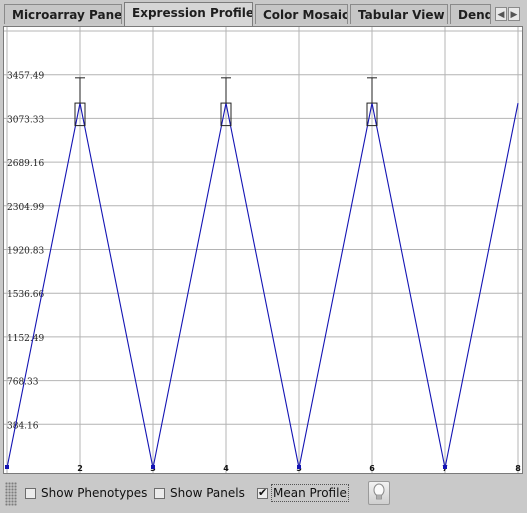 The height and width of the screenshot is (513, 527). I want to click on y-tick-label: 2304.99, so click(25, 208).